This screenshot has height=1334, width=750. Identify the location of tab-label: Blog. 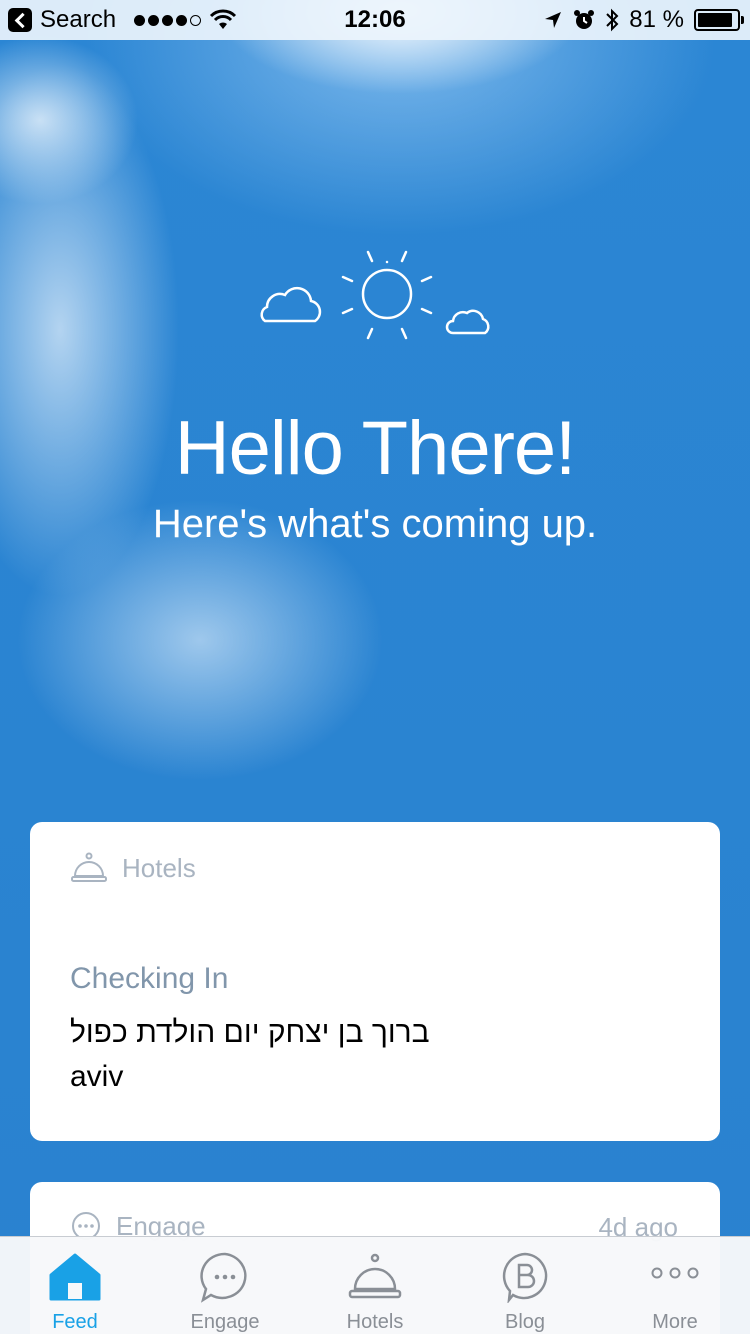
(525, 1322).